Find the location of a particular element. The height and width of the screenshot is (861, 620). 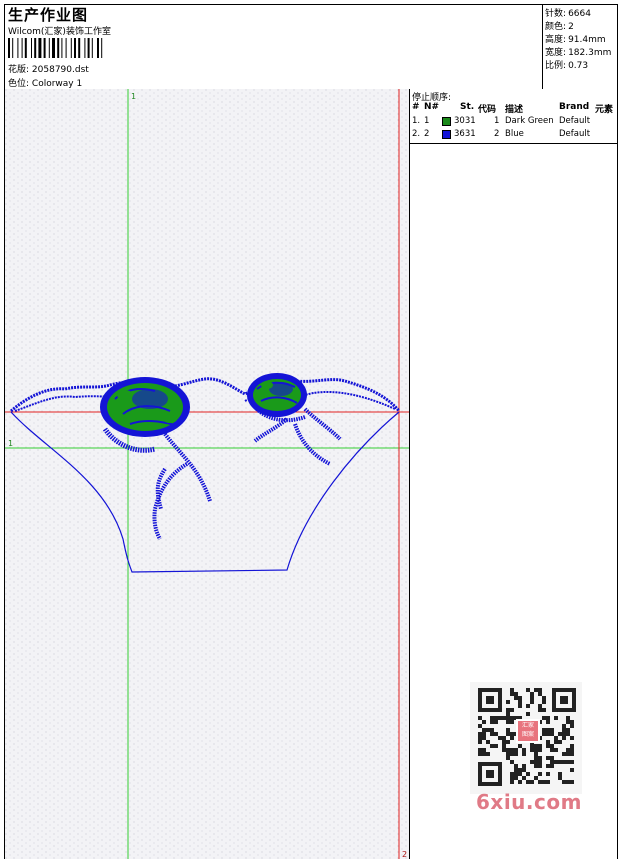

col-description: 描述 is located at coordinates (514, 110).